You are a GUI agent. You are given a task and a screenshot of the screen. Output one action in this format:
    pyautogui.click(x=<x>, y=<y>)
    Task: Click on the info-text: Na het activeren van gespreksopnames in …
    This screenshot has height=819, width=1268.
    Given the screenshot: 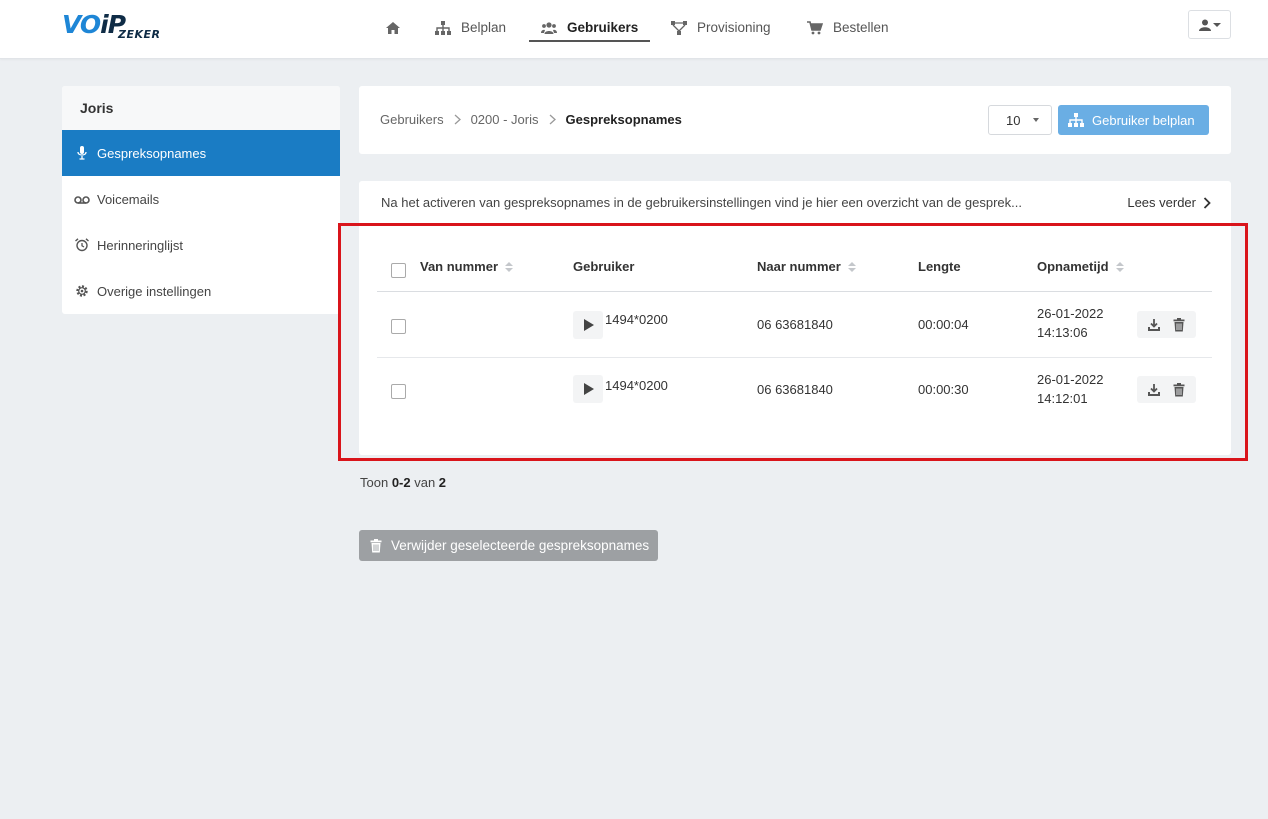 What is the action you would take?
    pyautogui.click(x=701, y=202)
    